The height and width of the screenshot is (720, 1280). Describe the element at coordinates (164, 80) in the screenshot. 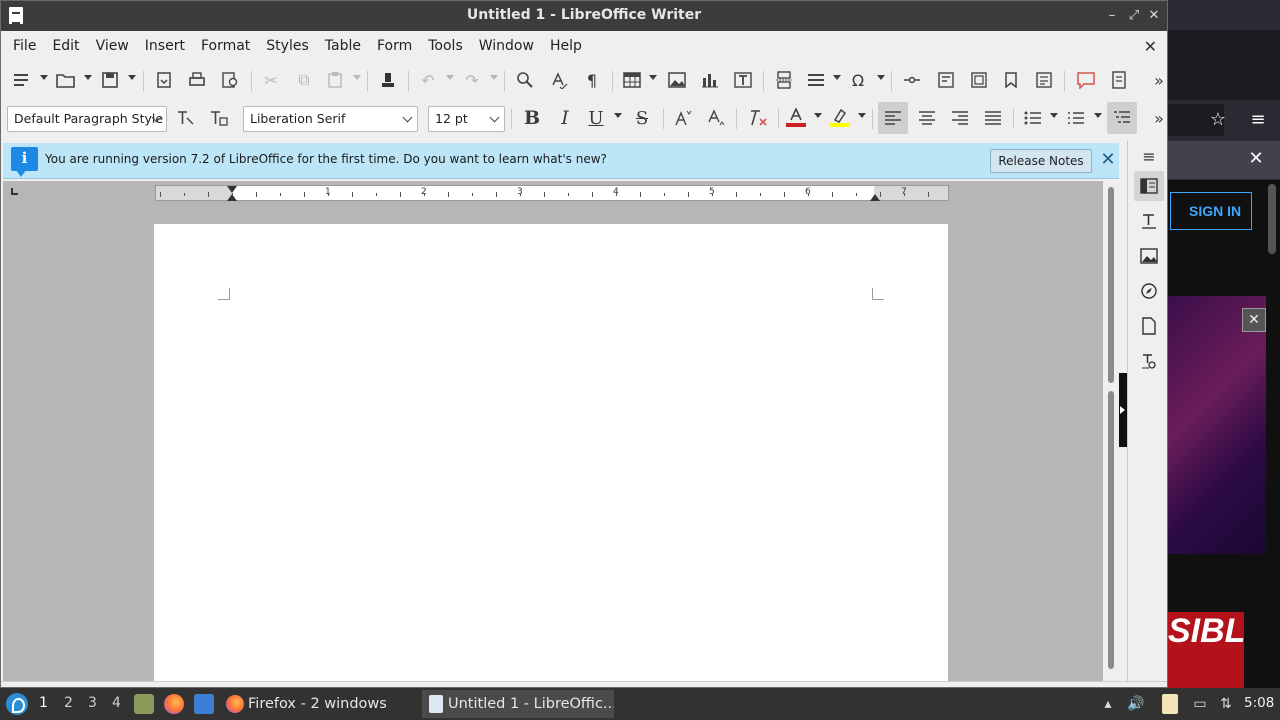

I see `export-pdf-icon` at that location.